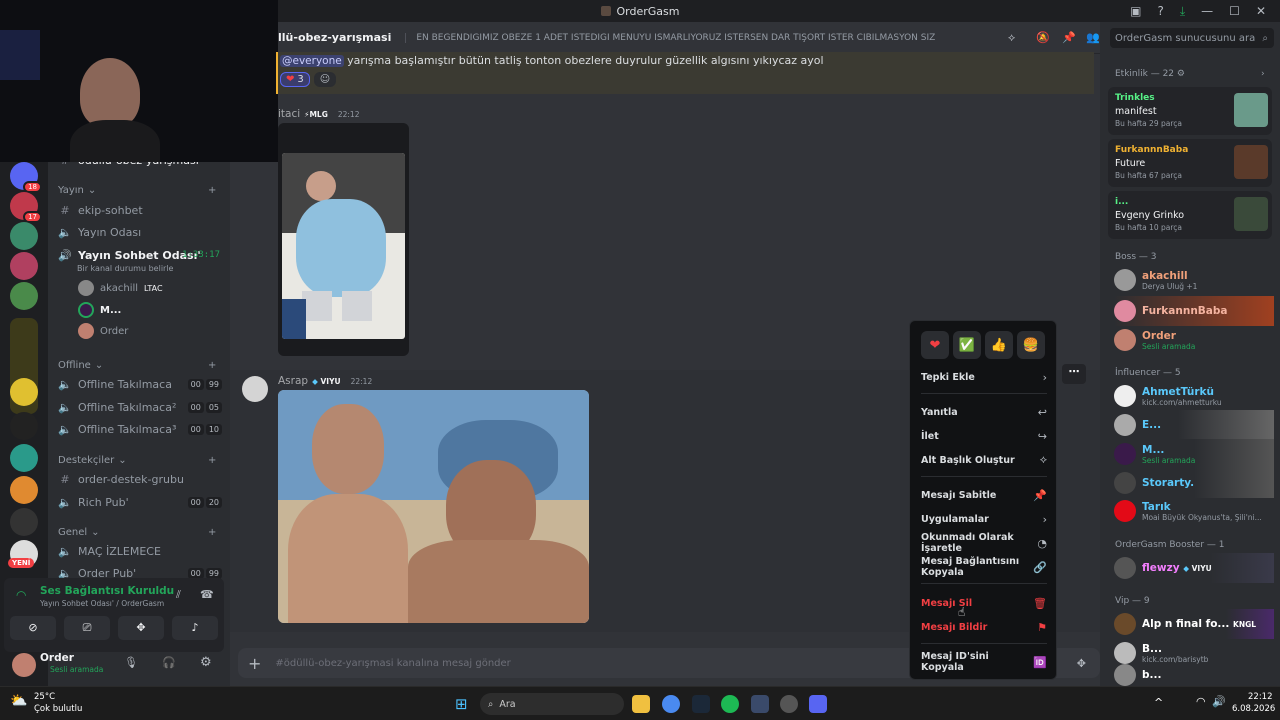  I want to click on voice-user: Order, so click(103, 331).